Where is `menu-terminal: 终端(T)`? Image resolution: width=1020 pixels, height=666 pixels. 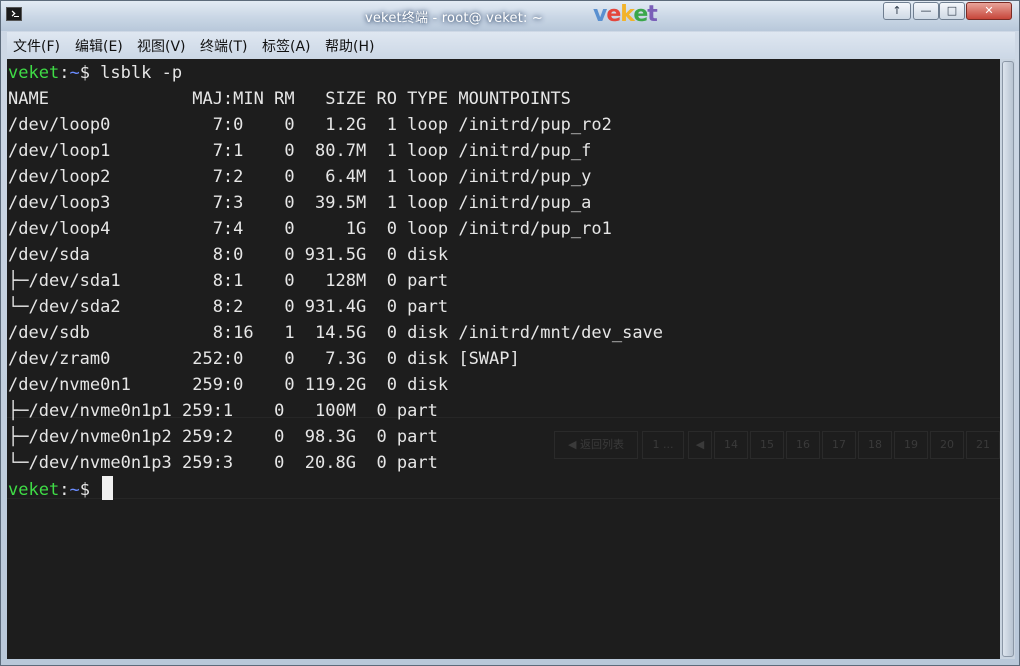
menu-terminal: 终端(T) is located at coordinates (223, 46).